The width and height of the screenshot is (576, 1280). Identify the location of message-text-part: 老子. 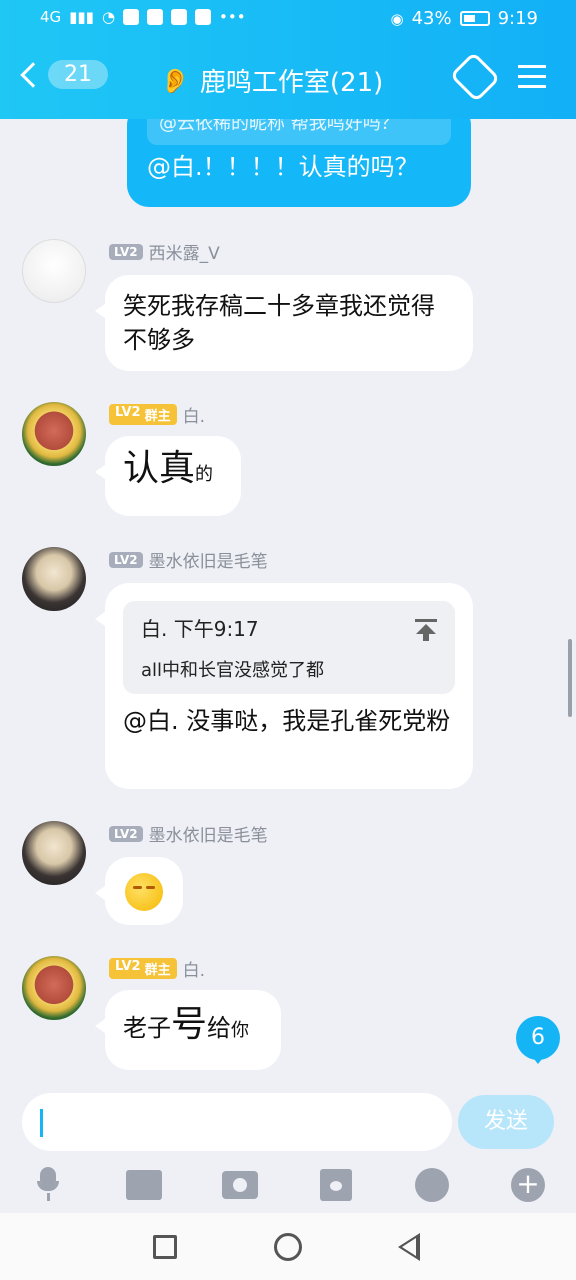
(147, 1028).